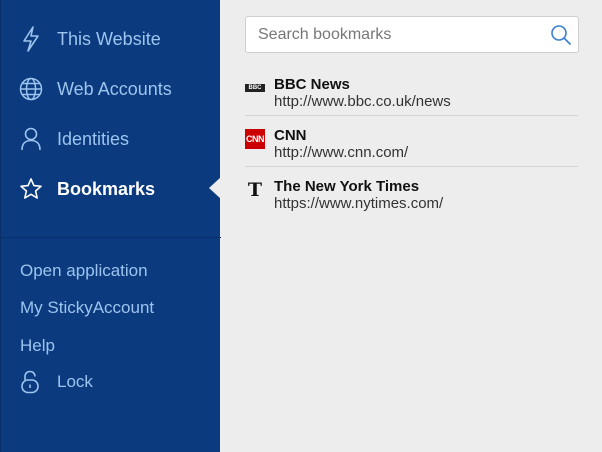 Image resolution: width=602 pixels, height=452 pixels. What do you see at coordinates (114, 89) in the screenshot?
I see `nav-item-label: Web Accounts` at bounding box center [114, 89].